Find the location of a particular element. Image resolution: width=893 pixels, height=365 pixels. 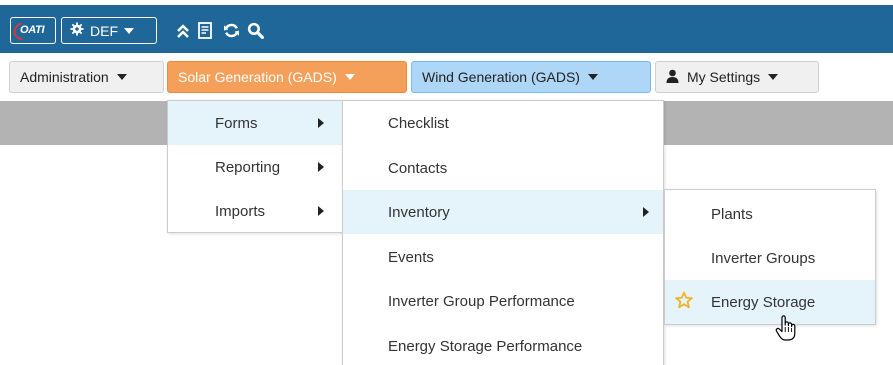

def-dropdown-button: DEF is located at coordinates (109, 30).